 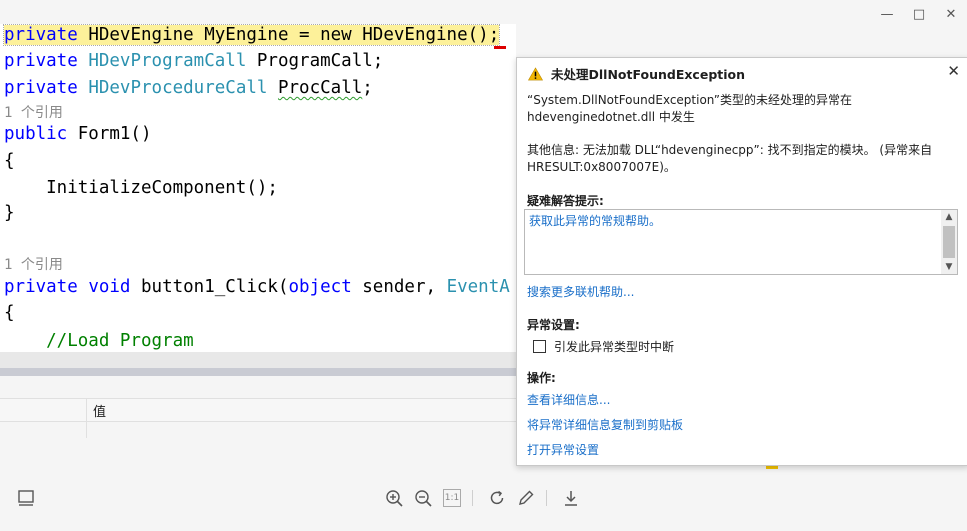 I want to click on actions-label: 操作:, so click(x=541, y=378).